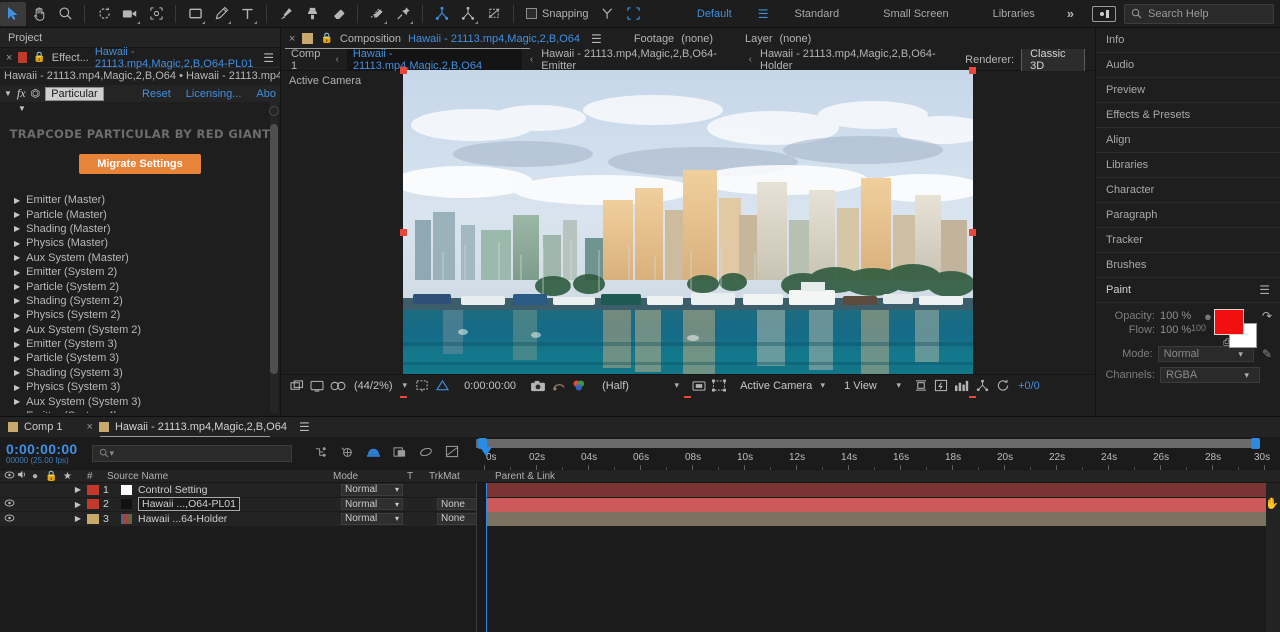 The width and height of the screenshot is (1280, 632). What do you see at coordinates (140, 301) in the screenshot?
I see `effect-group-shading-system2: ▶ Shading (System 2)` at bounding box center [140, 301].